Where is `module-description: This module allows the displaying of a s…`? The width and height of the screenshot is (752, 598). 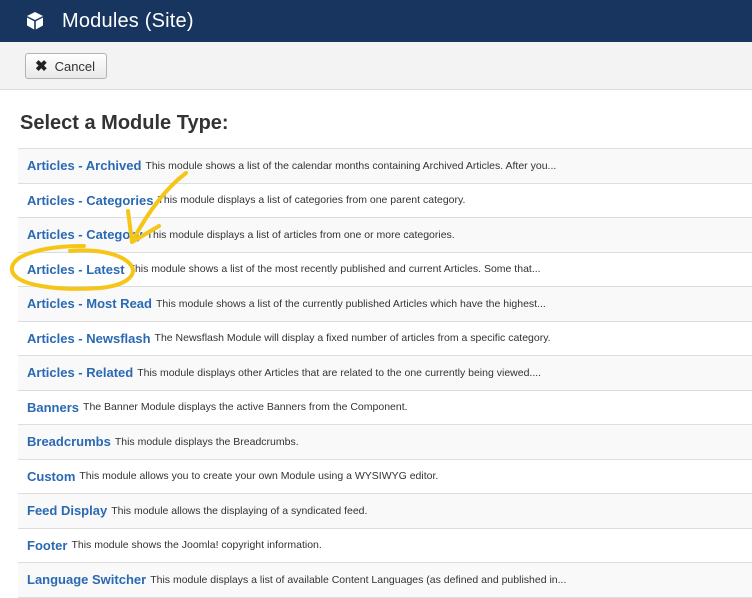 module-description: This module allows the displaying of a s… is located at coordinates (239, 510).